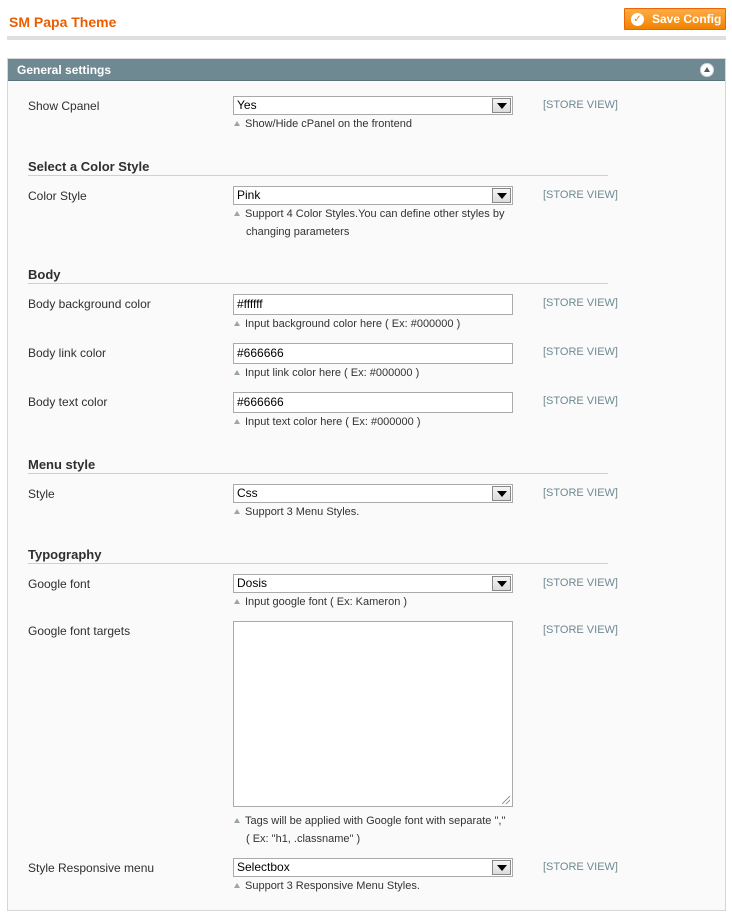 This screenshot has width=732, height=919. I want to click on body-bg-input: #ffffff, so click(373, 304).